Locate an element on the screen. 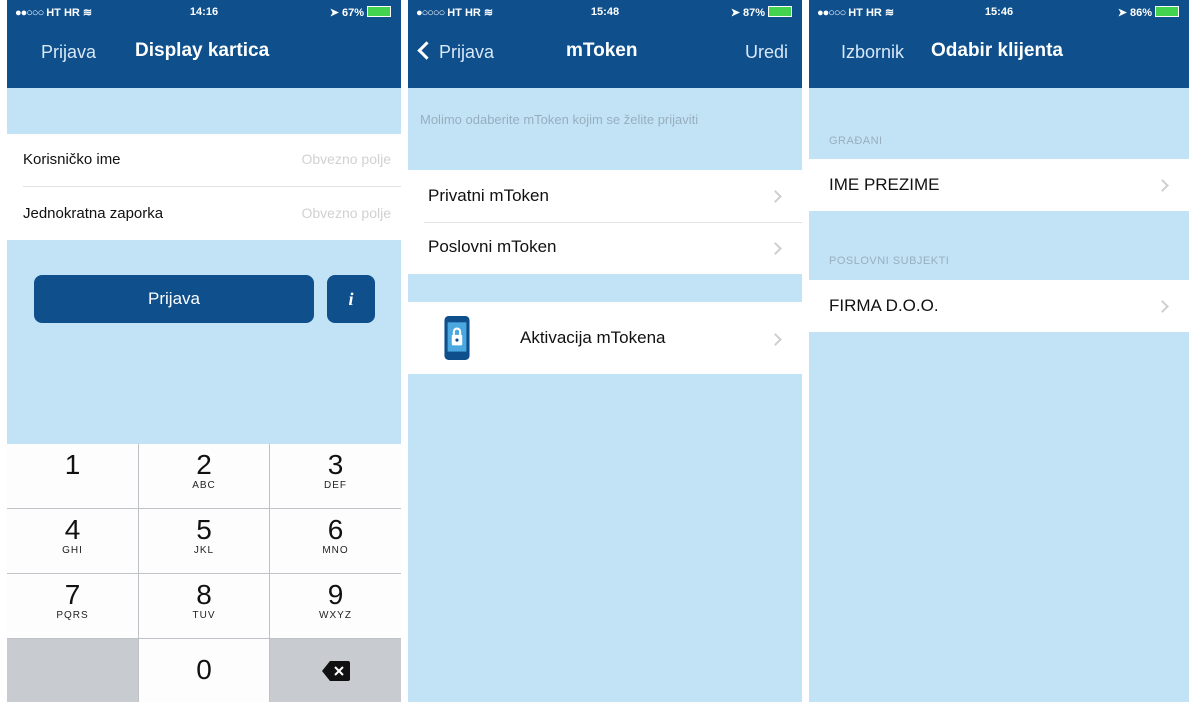 This screenshot has height=702, width=1189. key-3: 3 DEF is located at coordinates (335, 476).